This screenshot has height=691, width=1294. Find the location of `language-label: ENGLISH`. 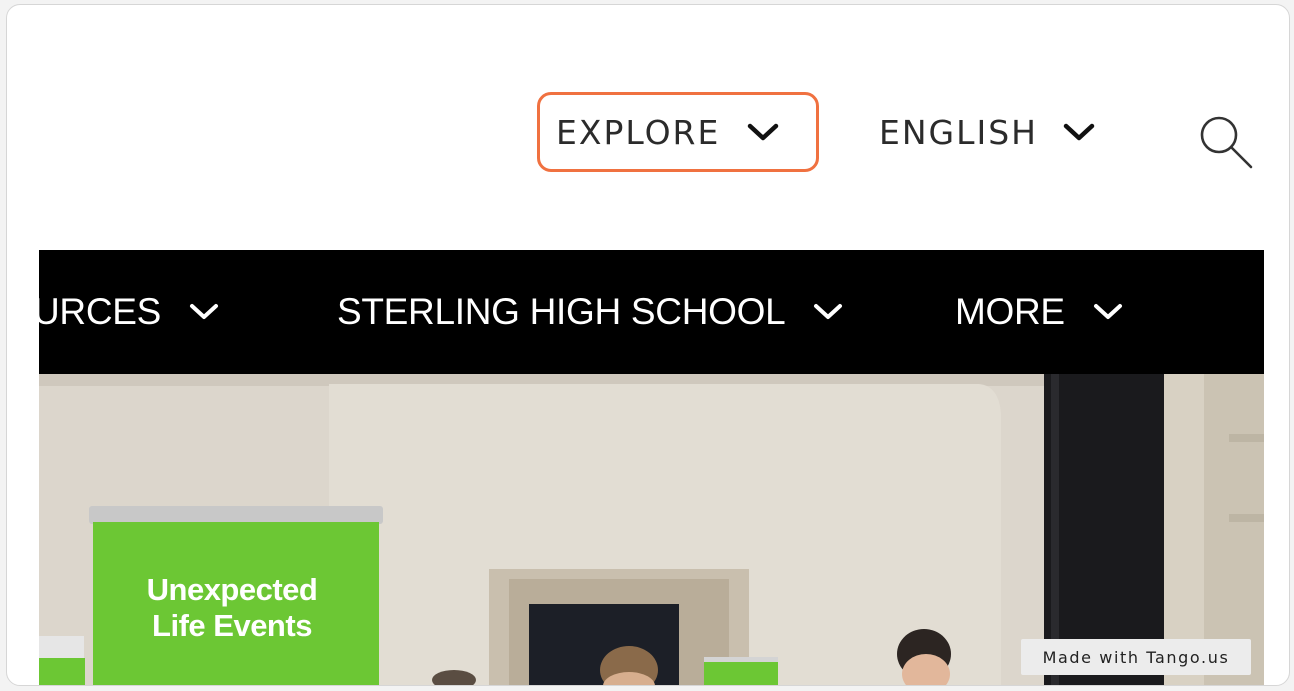

language-label: ENGLISH is located at coordinates (958, 132).